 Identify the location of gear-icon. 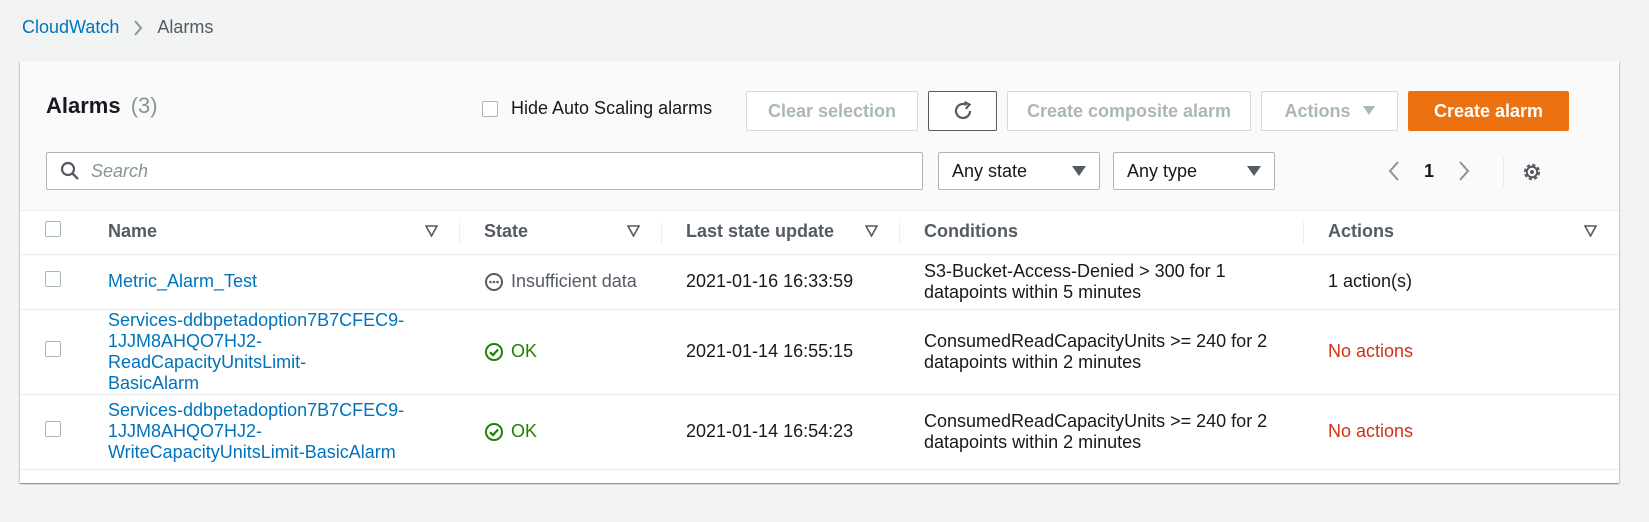
(1532, 172).